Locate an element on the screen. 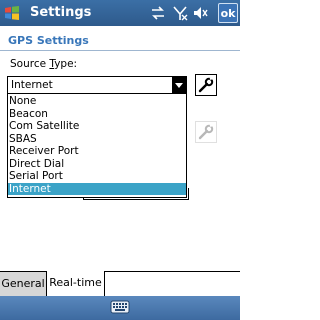  keyboard-icon is located at coordinates (120, 307).